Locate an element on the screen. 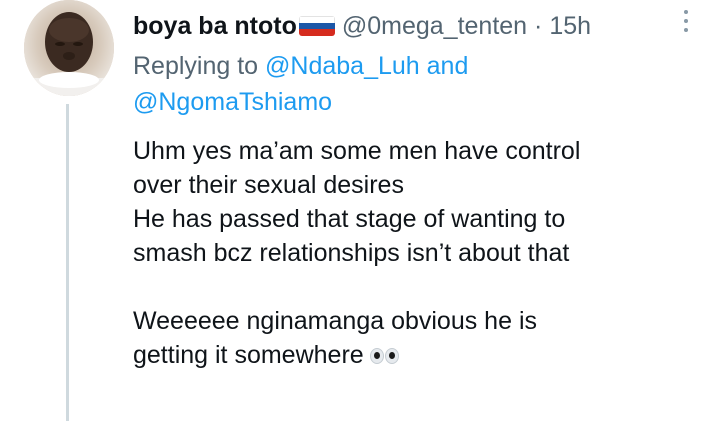 The width and height of the screenshot is (708, 421). avatar is located at coordinates (69, 48).